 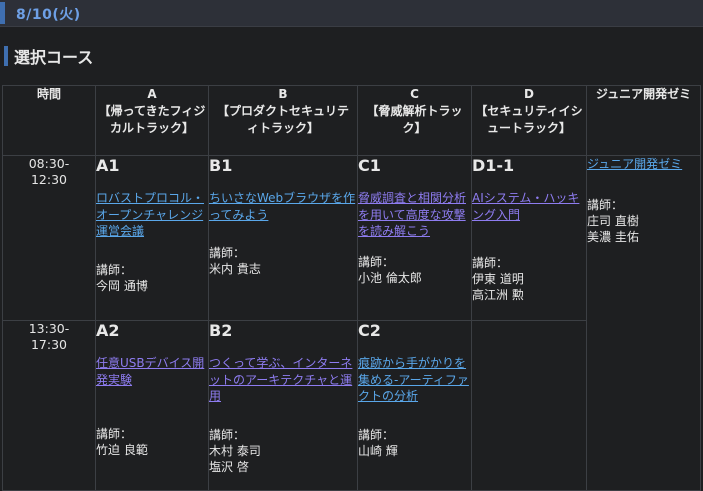 I want to click on lecturer-name: 高江洲 勲, so click(x=498, y=295).